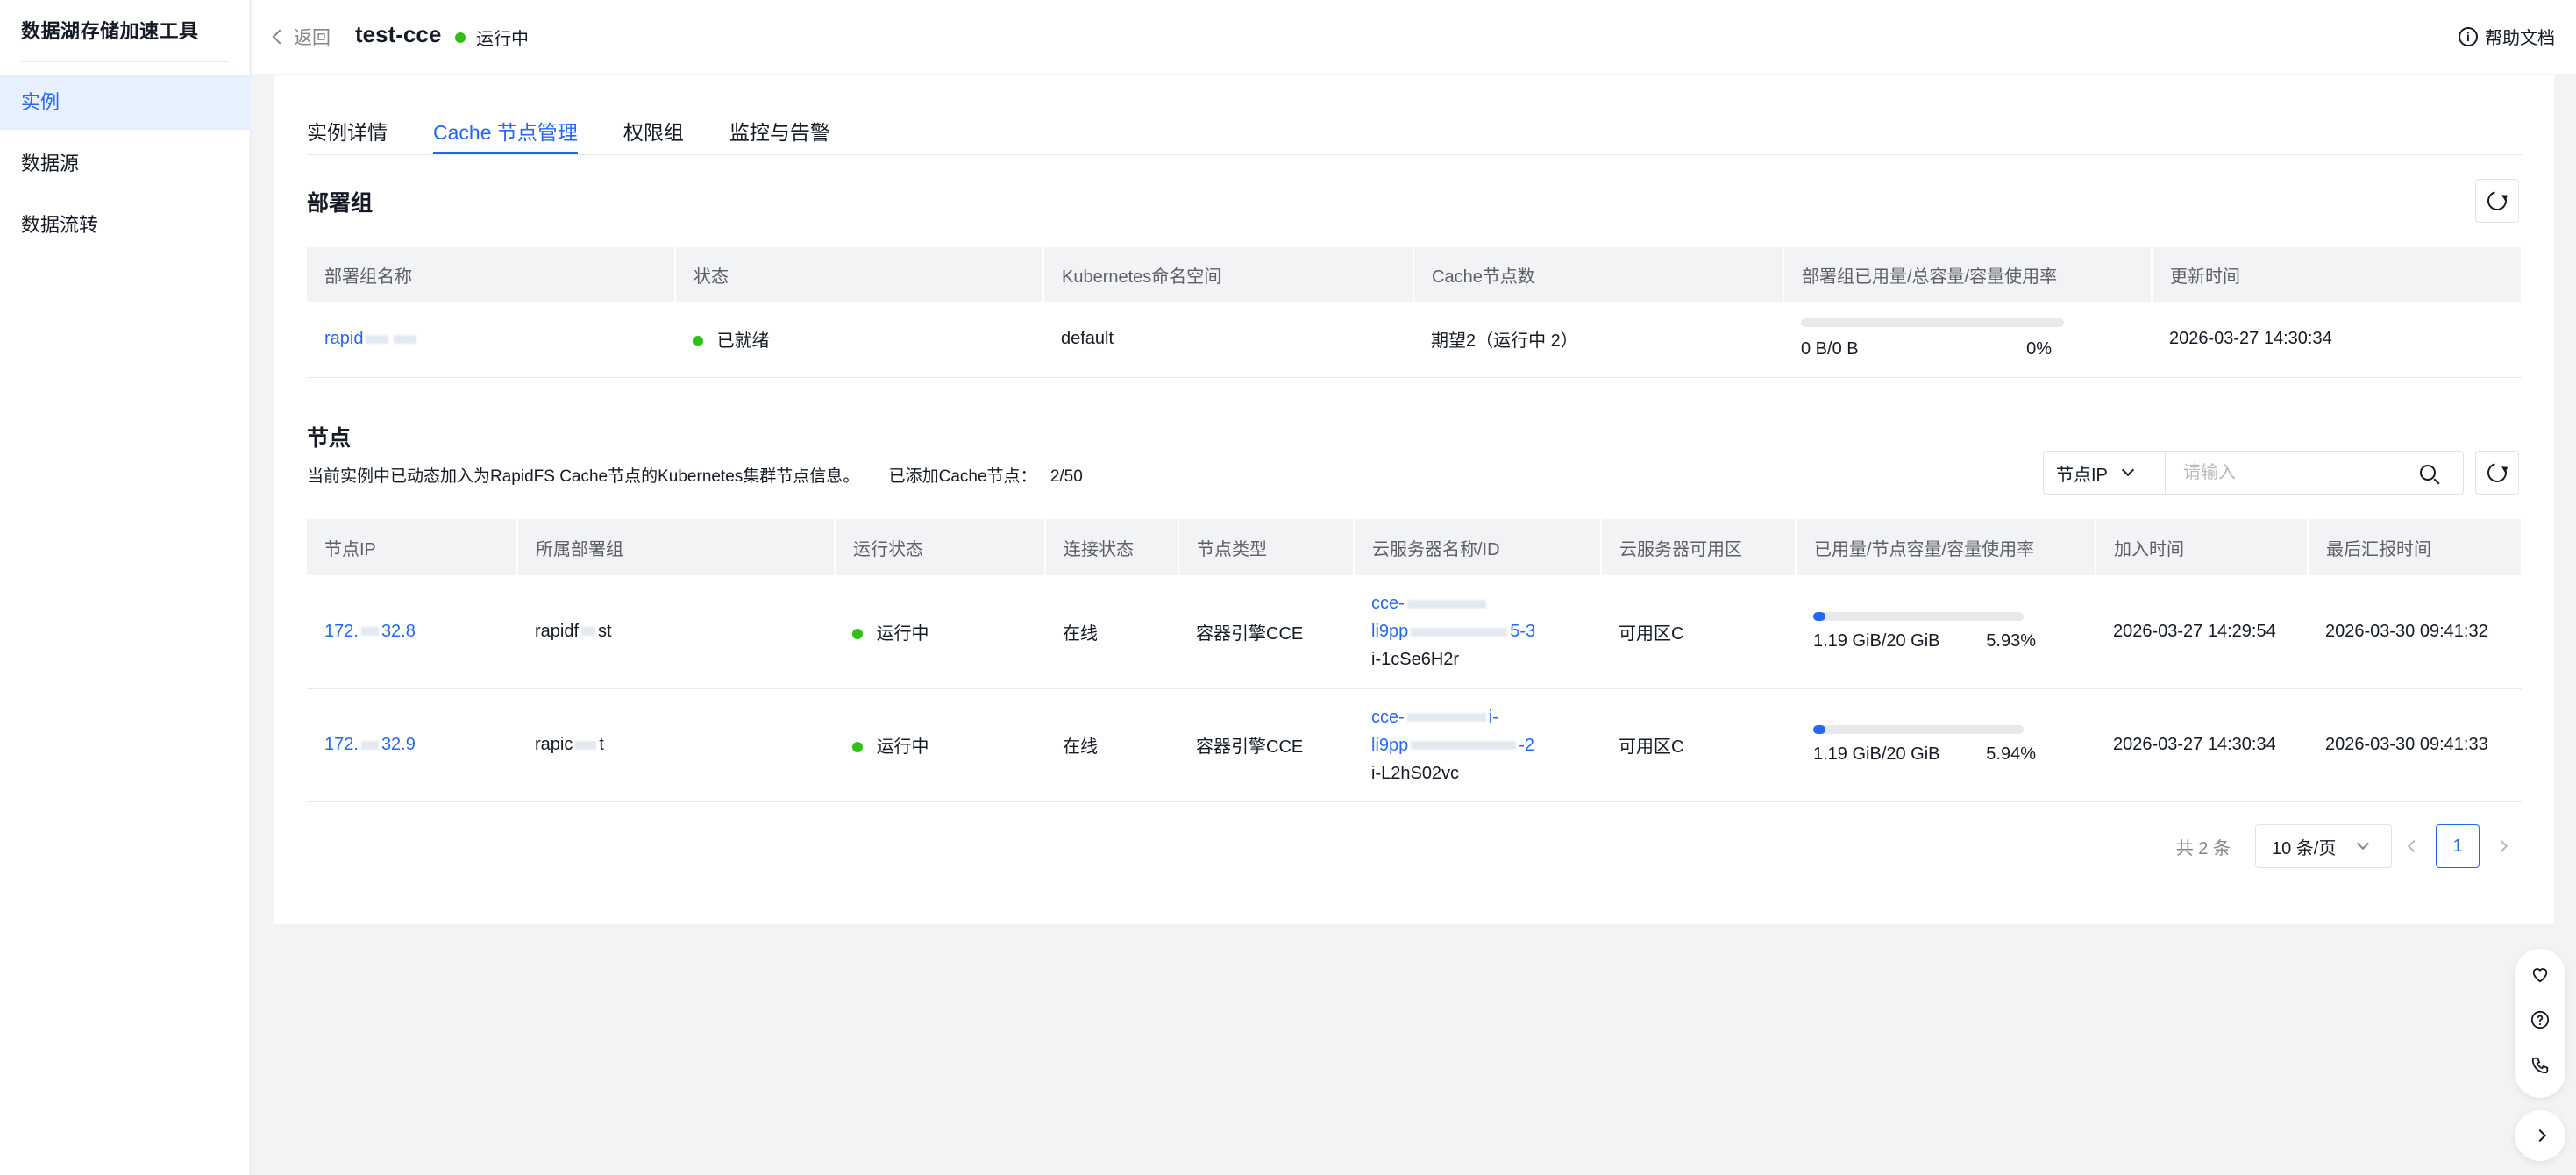 The image size is (2576, 1175). What do you see at coordinates (1968, 274) in the screenshot?
I see `column-header: 部署组已用量/总容量/容量使用率` at bounding box center [1968, 274].